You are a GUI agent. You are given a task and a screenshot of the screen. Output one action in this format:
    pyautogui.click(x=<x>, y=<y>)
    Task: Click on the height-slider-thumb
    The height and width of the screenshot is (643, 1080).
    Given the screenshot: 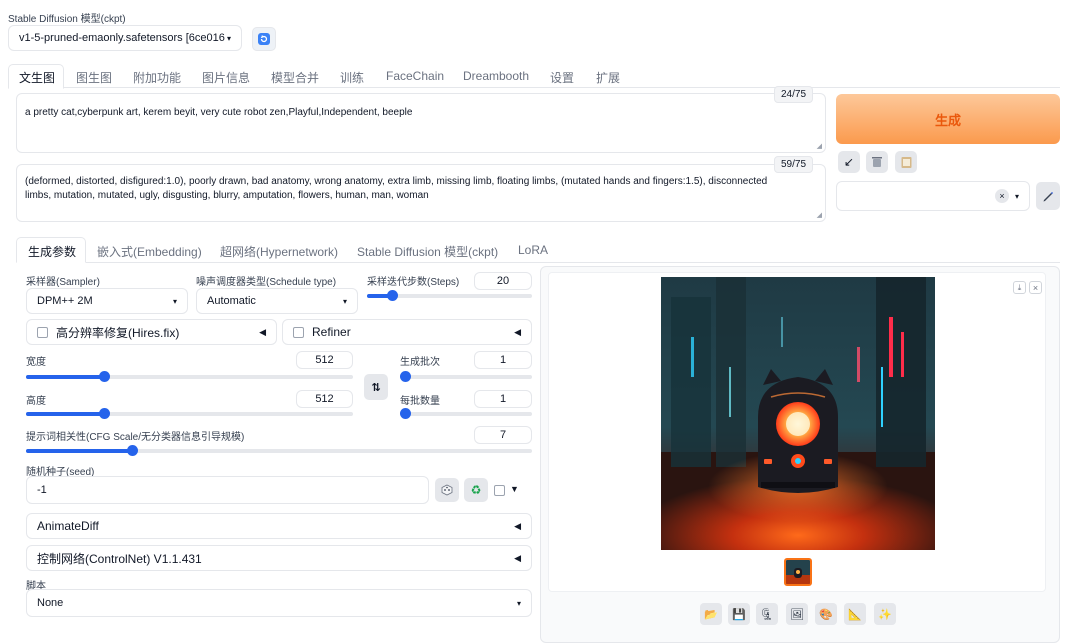 What is the action you would take?
    pyautogui.click(x=104, y=413)
    